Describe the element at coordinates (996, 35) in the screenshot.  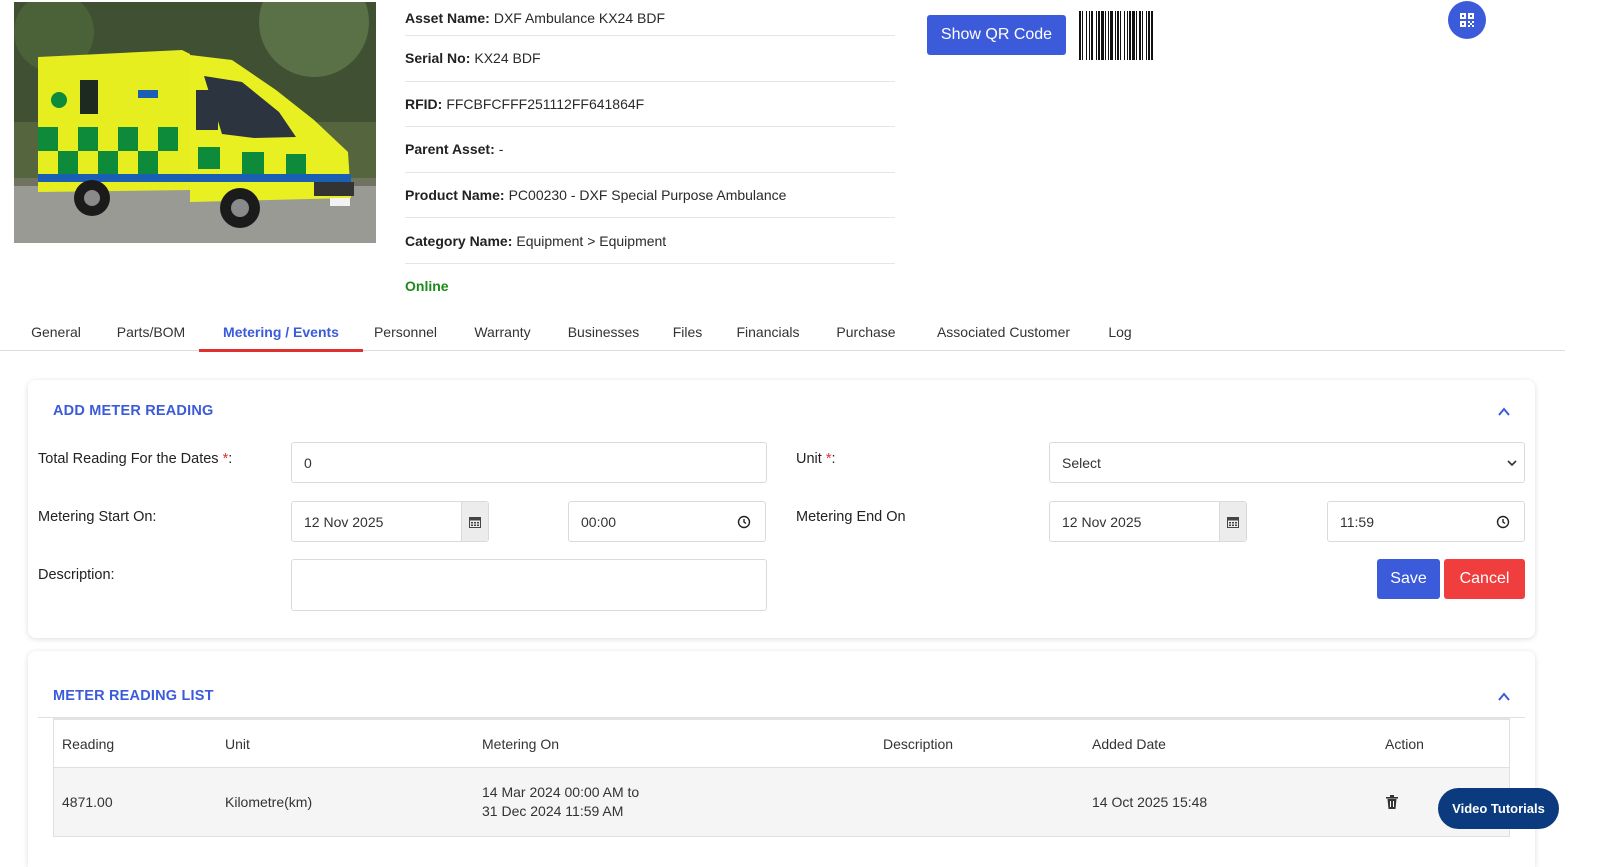
I see `show-qr-code-button: Show QR Code` at that location.